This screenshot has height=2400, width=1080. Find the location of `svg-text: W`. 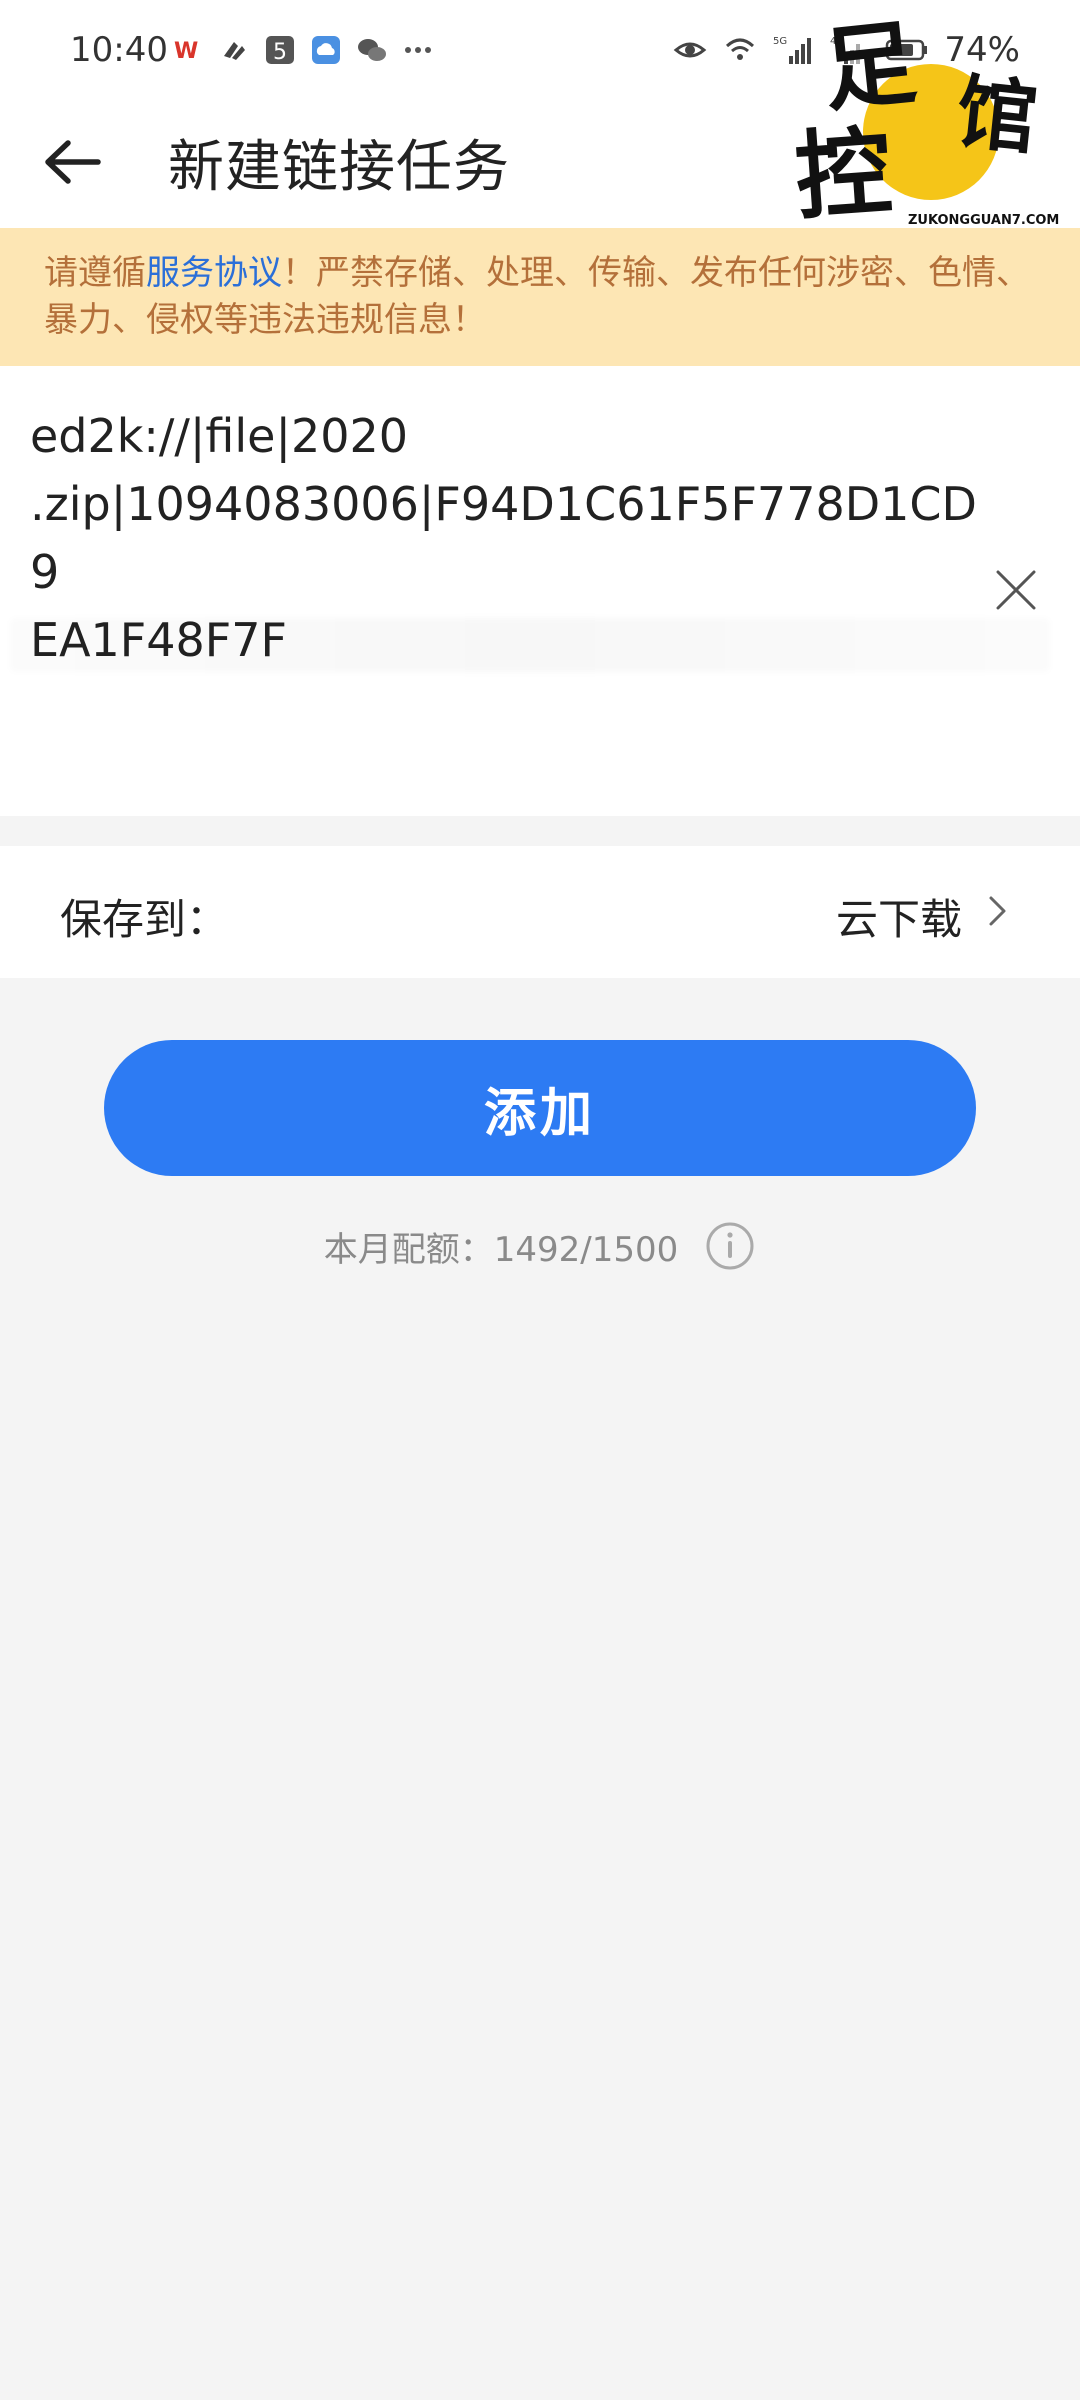

svg-text: W is located at coordinates (186, 51).